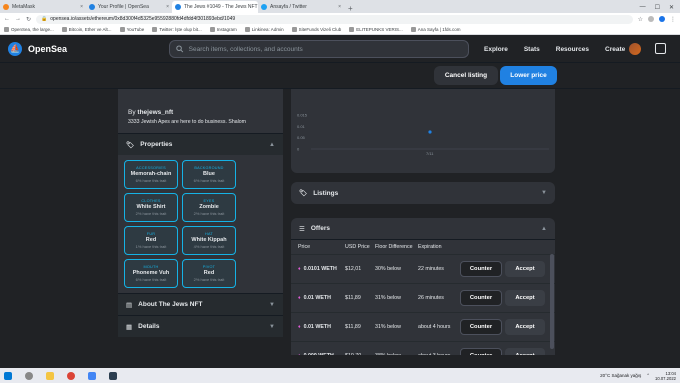 The height and width of the screenshot is (383, 680). What do you see at coordinates (651, 19) in the screenshot?
I see `extension-icon` at bounding box center [651, 19].